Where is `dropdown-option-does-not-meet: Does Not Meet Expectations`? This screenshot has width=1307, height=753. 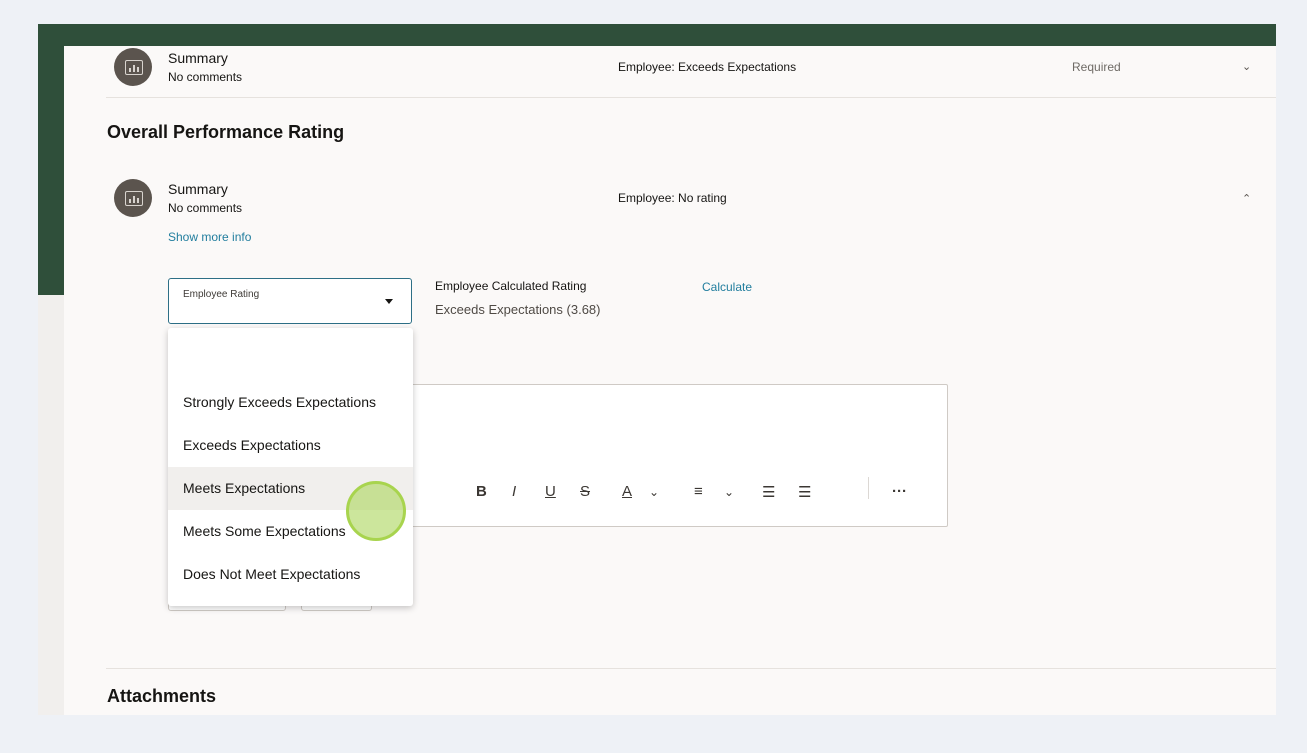 dropdown-option-does-not-meet: Does Not Meet Expectations is located at coordinates (290, 574).